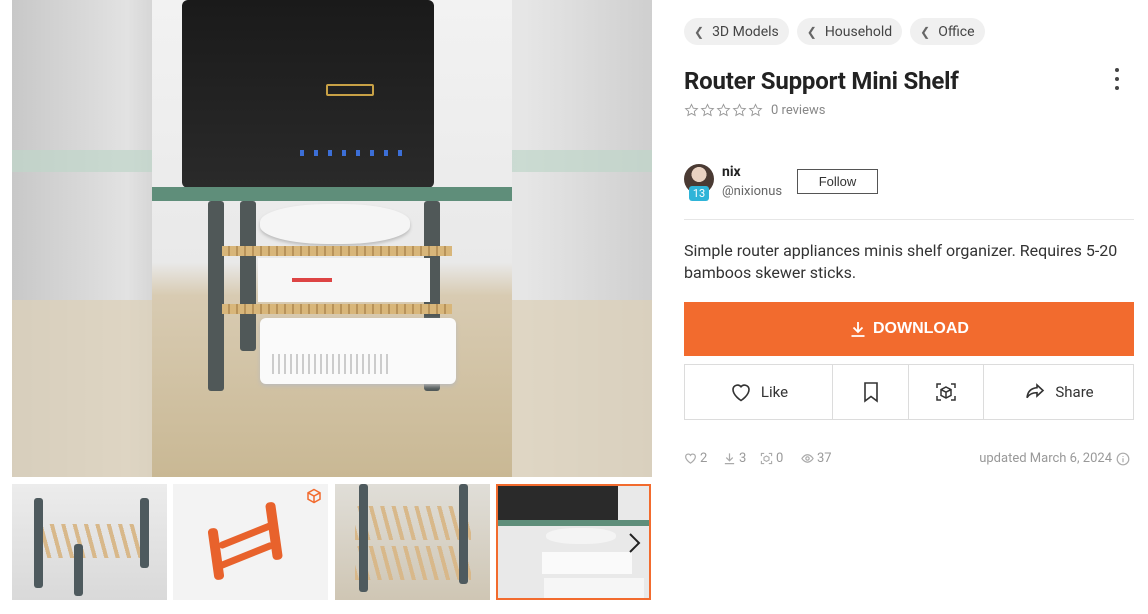 The image size is (1148, 614). What do you see at coordinates (780, 458) in the screenshot?
I see `makes-count: 0` at bounding box center [780, 458].